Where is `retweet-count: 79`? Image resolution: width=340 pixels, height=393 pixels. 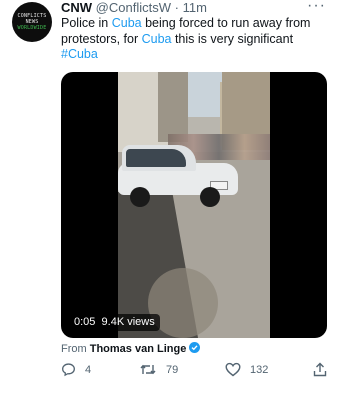
retweet-count: 79 is located at coordinates (172, 369).